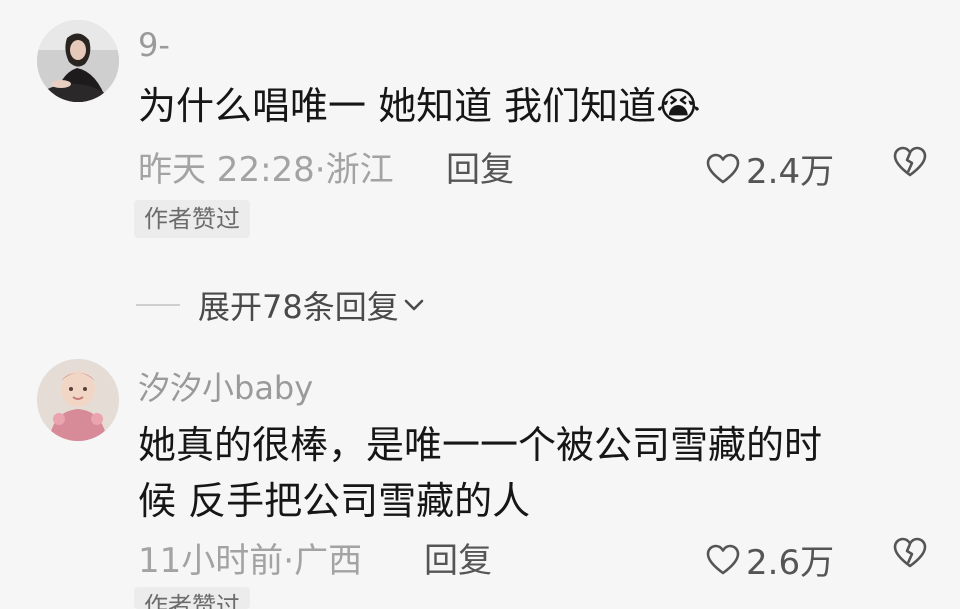 This screenshot has width=960, height=609. What do you see at coordinates (298, 307) in the screenshot?
I see `expand-replies-label: 展开78条回复` at bounding box center [298, 307].